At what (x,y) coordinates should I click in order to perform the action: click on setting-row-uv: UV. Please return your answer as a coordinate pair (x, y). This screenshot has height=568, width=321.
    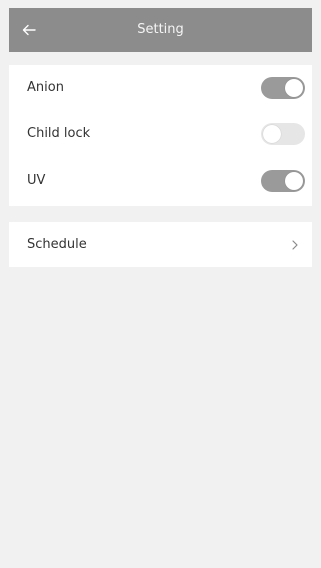
    Looking at the image, I should click on (160, 181).